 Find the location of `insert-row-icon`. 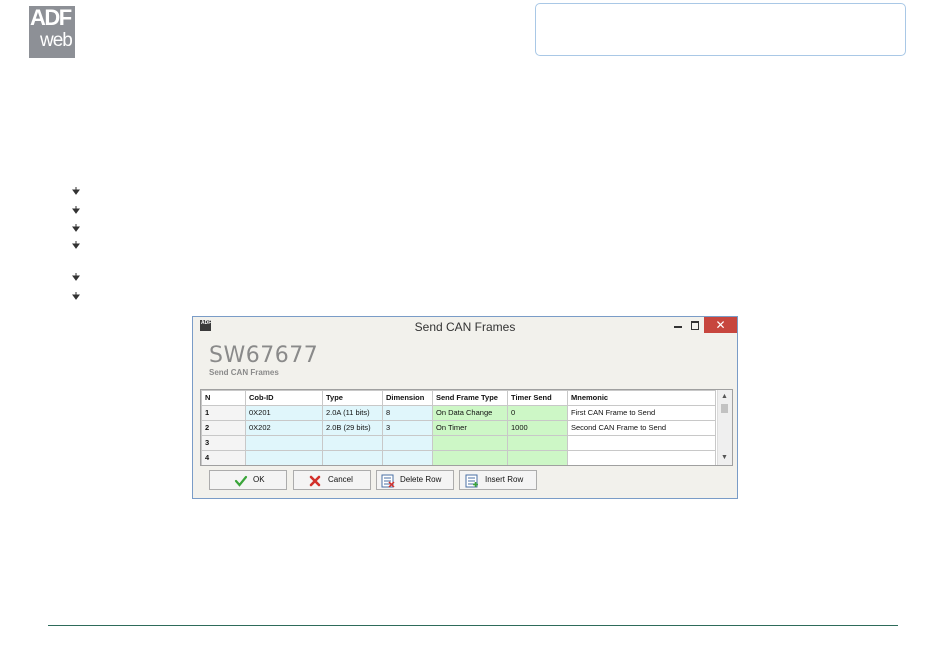

insert-row-icon is located at coordinates (471, 481).